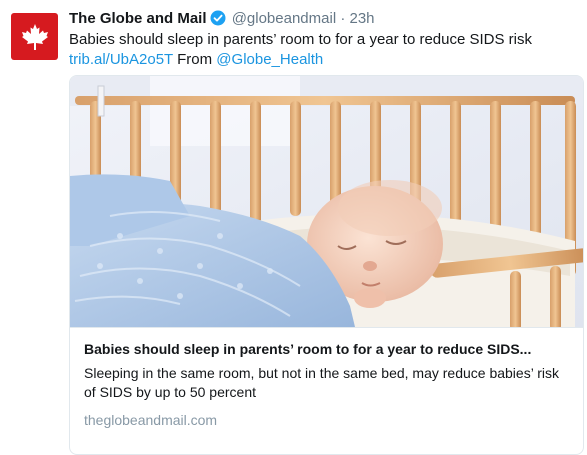 This screenshot has height=455, width=587. Describe the element at coordinates (138, 18) in the screenshot. I see `author-name: The Globe and Mail` at that location.